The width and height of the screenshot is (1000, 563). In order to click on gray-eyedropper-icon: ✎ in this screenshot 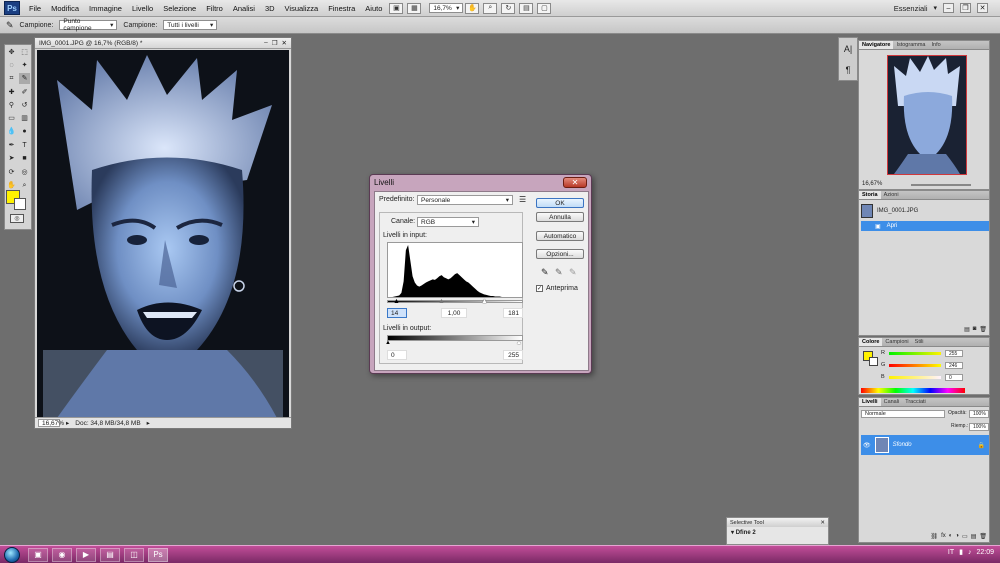, I will do `click(559, 272)`.